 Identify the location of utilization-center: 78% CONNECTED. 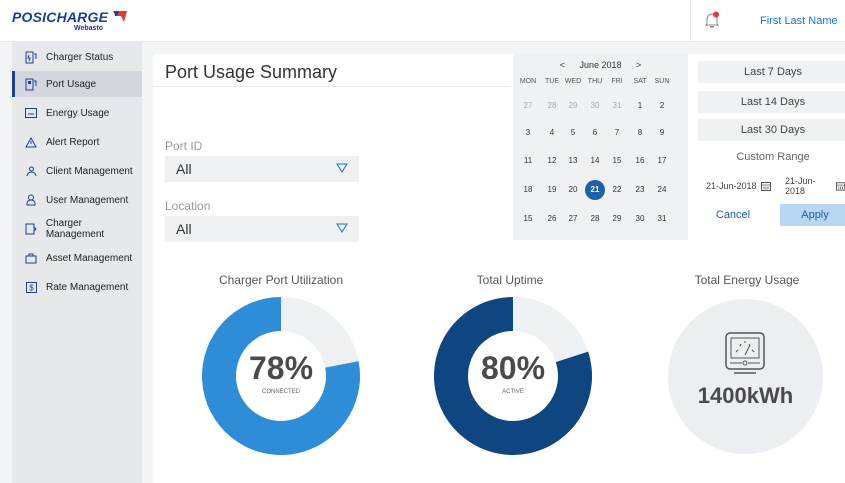
(281, 376).